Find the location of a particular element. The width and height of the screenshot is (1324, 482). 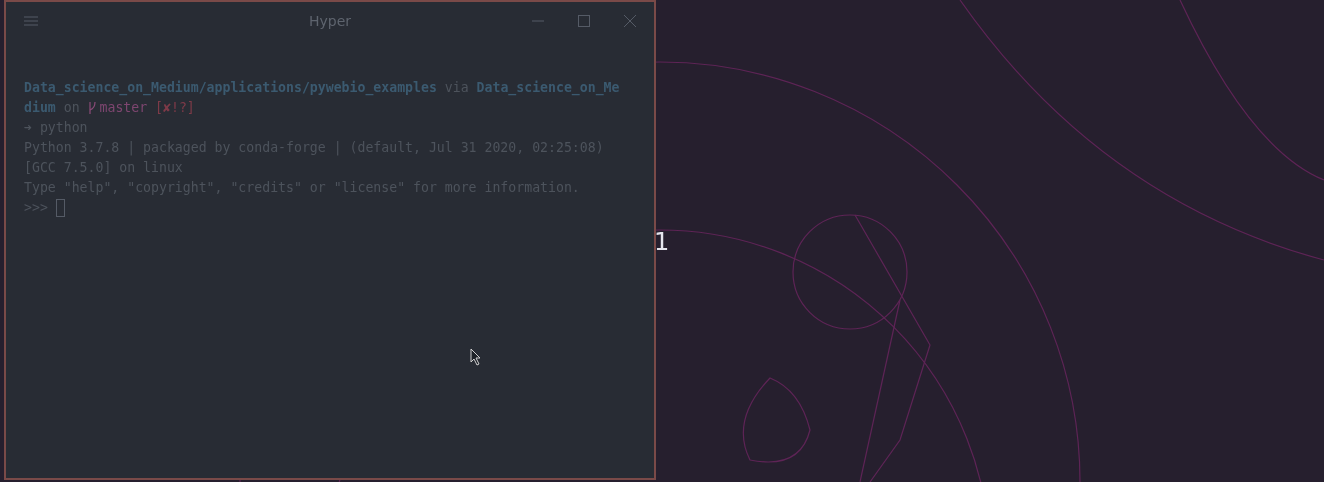

maximize-icon is located at coordinates (584, 21).